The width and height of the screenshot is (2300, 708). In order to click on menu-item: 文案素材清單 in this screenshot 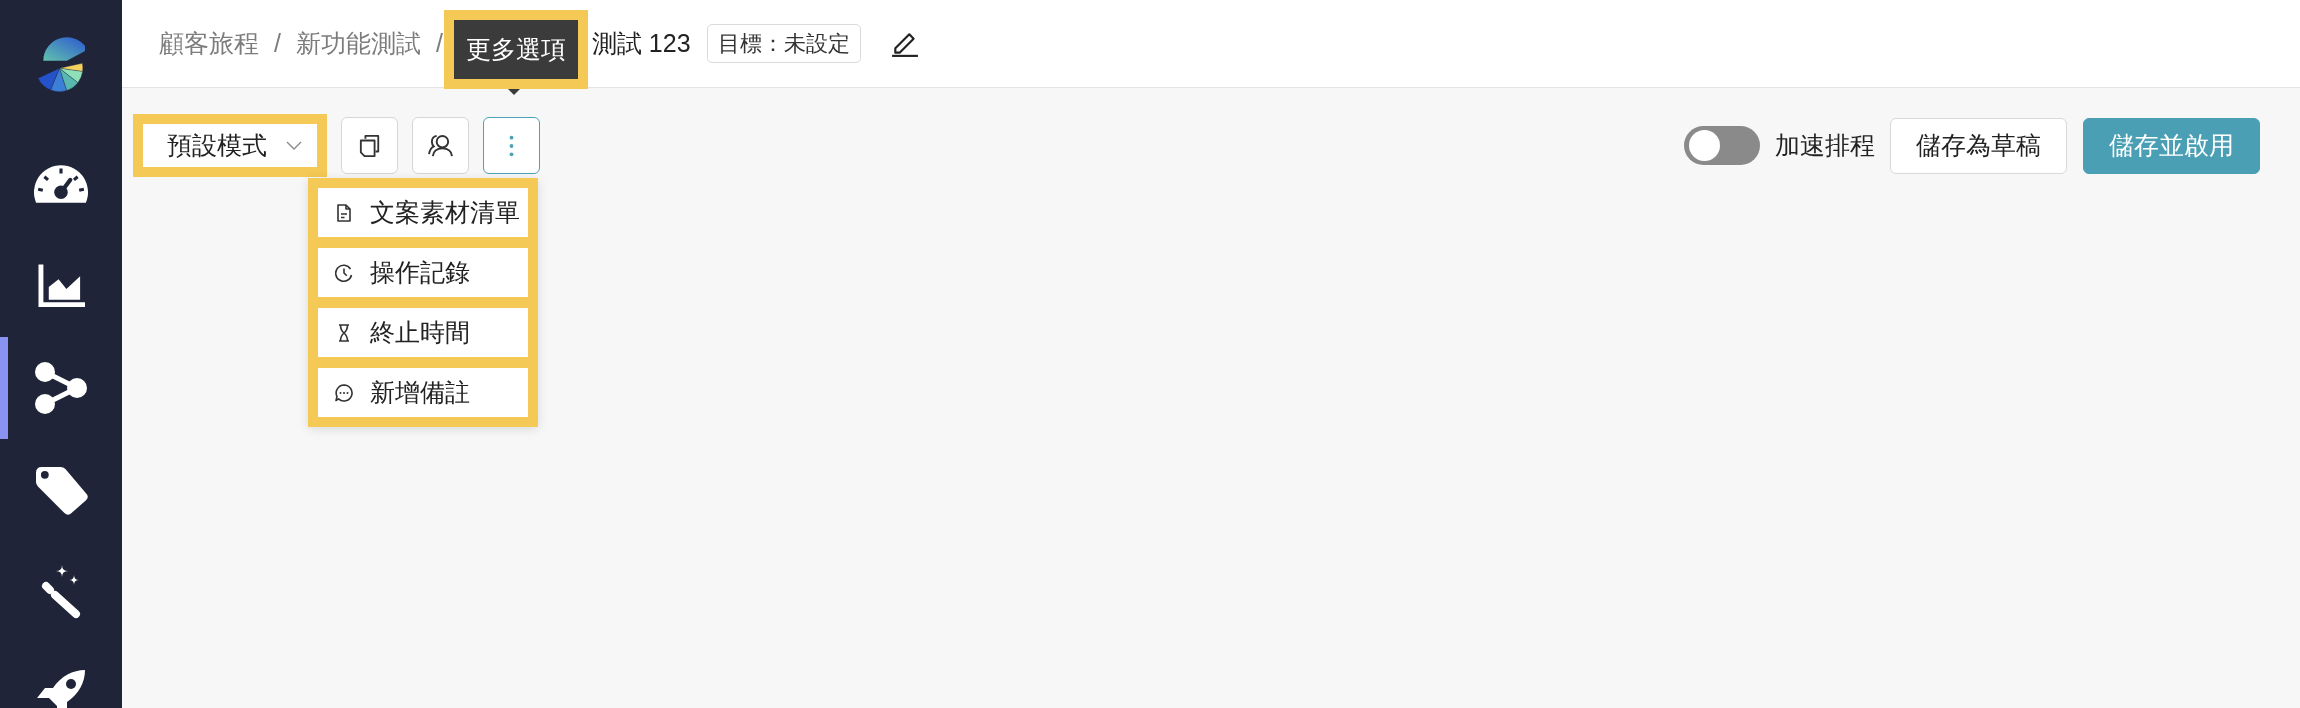, I will do `click(423, 212)`.